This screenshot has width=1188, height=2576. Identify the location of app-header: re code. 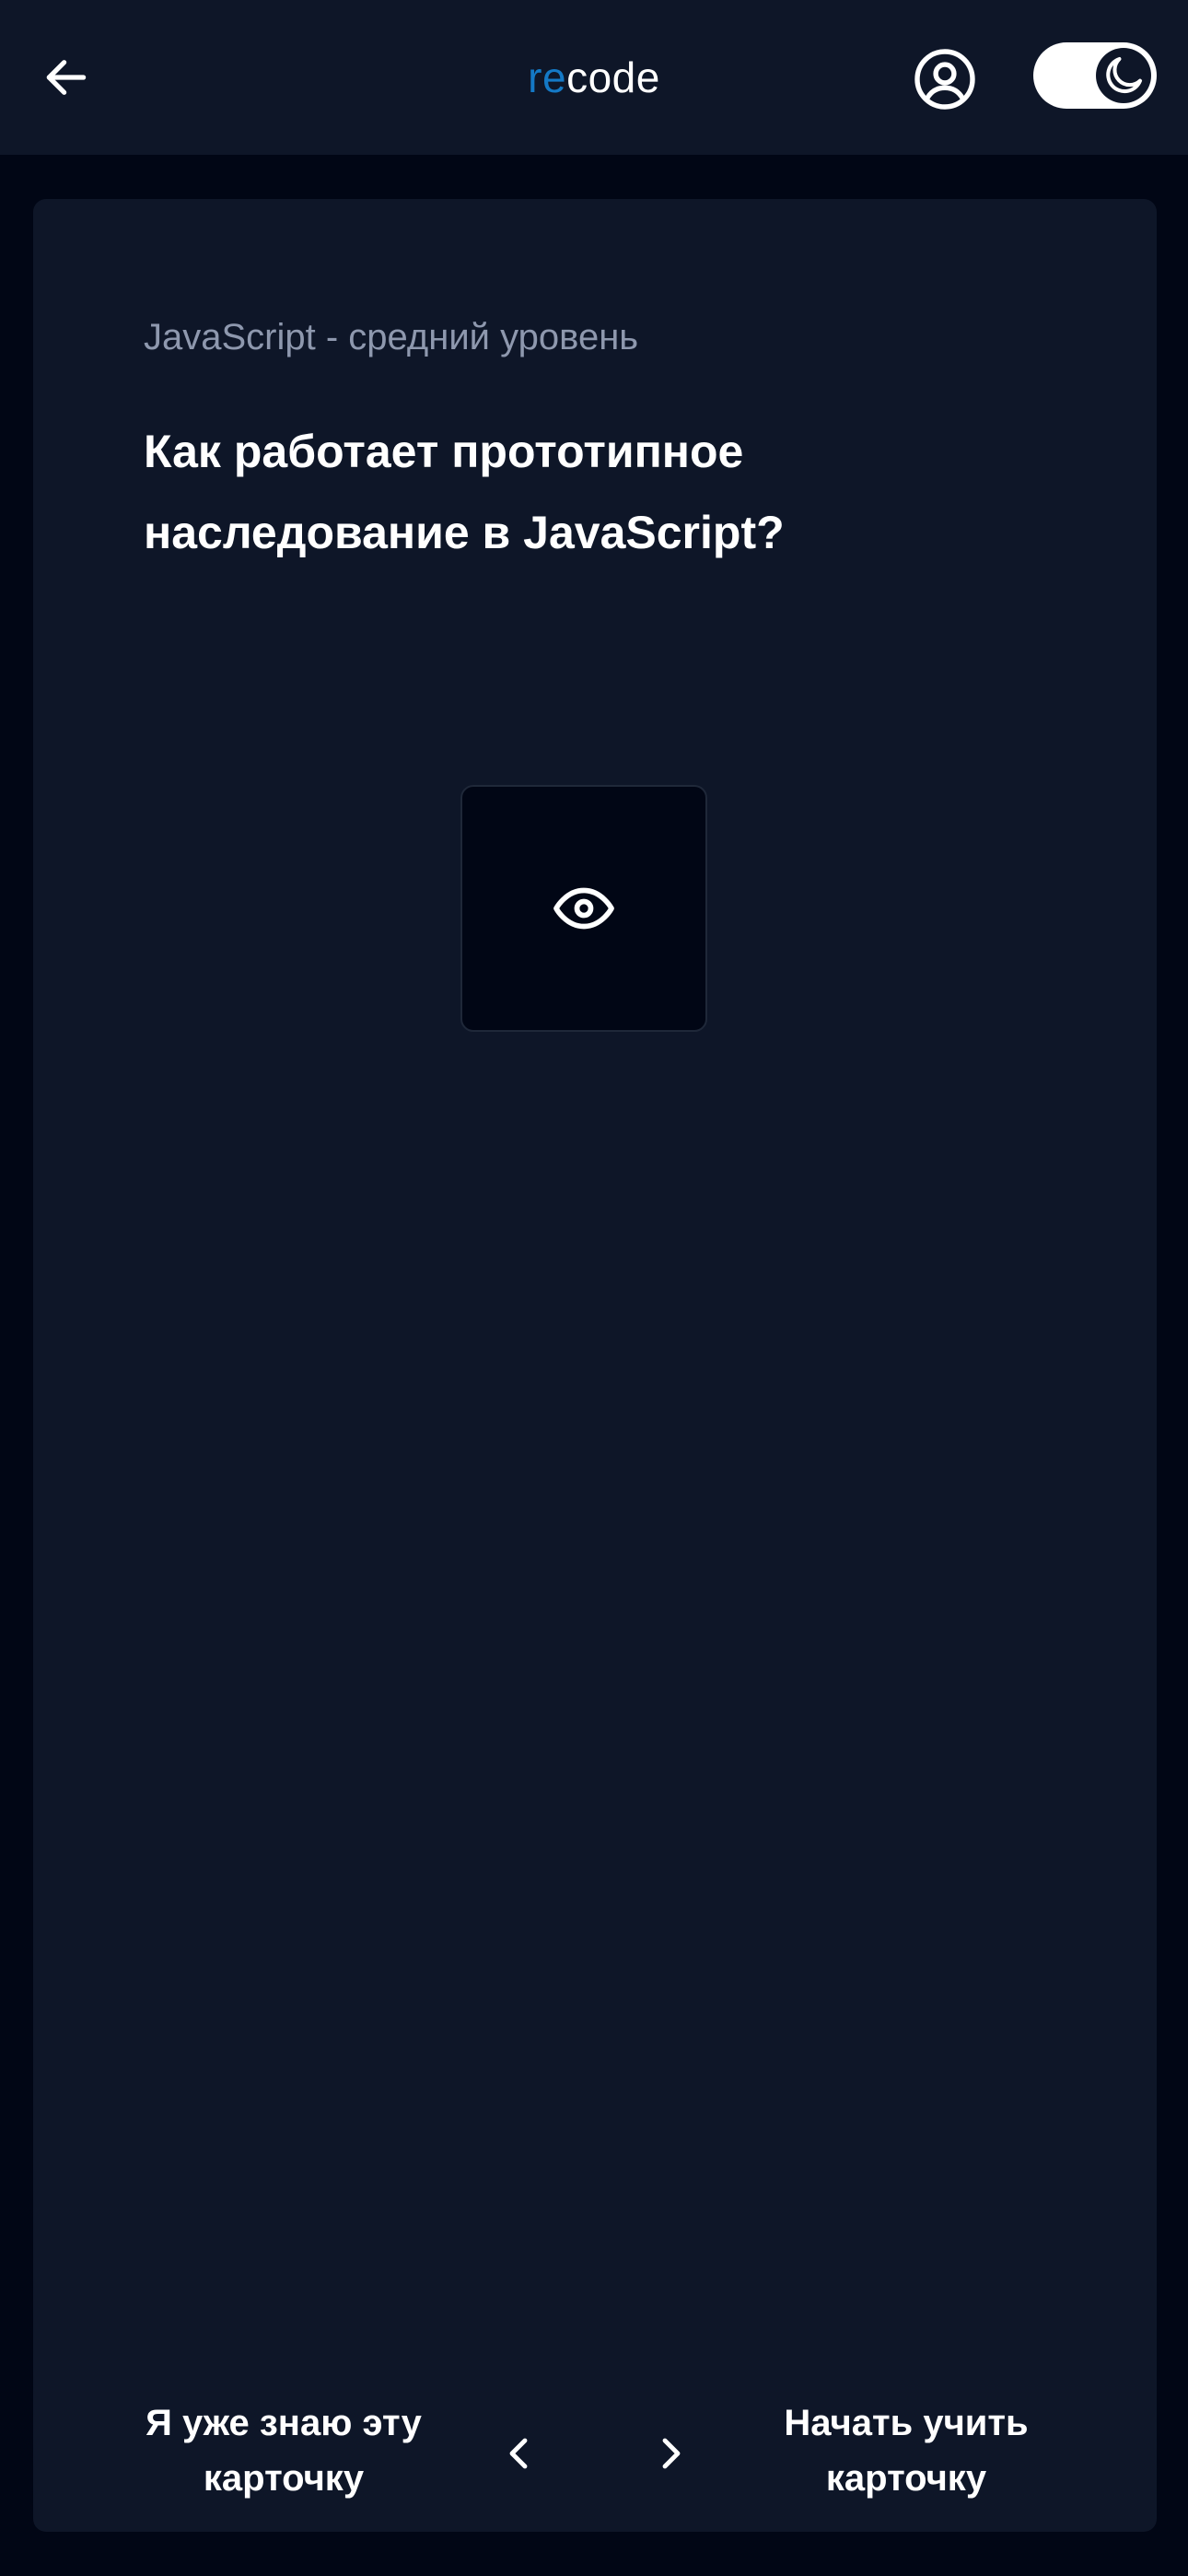
(594, 77).